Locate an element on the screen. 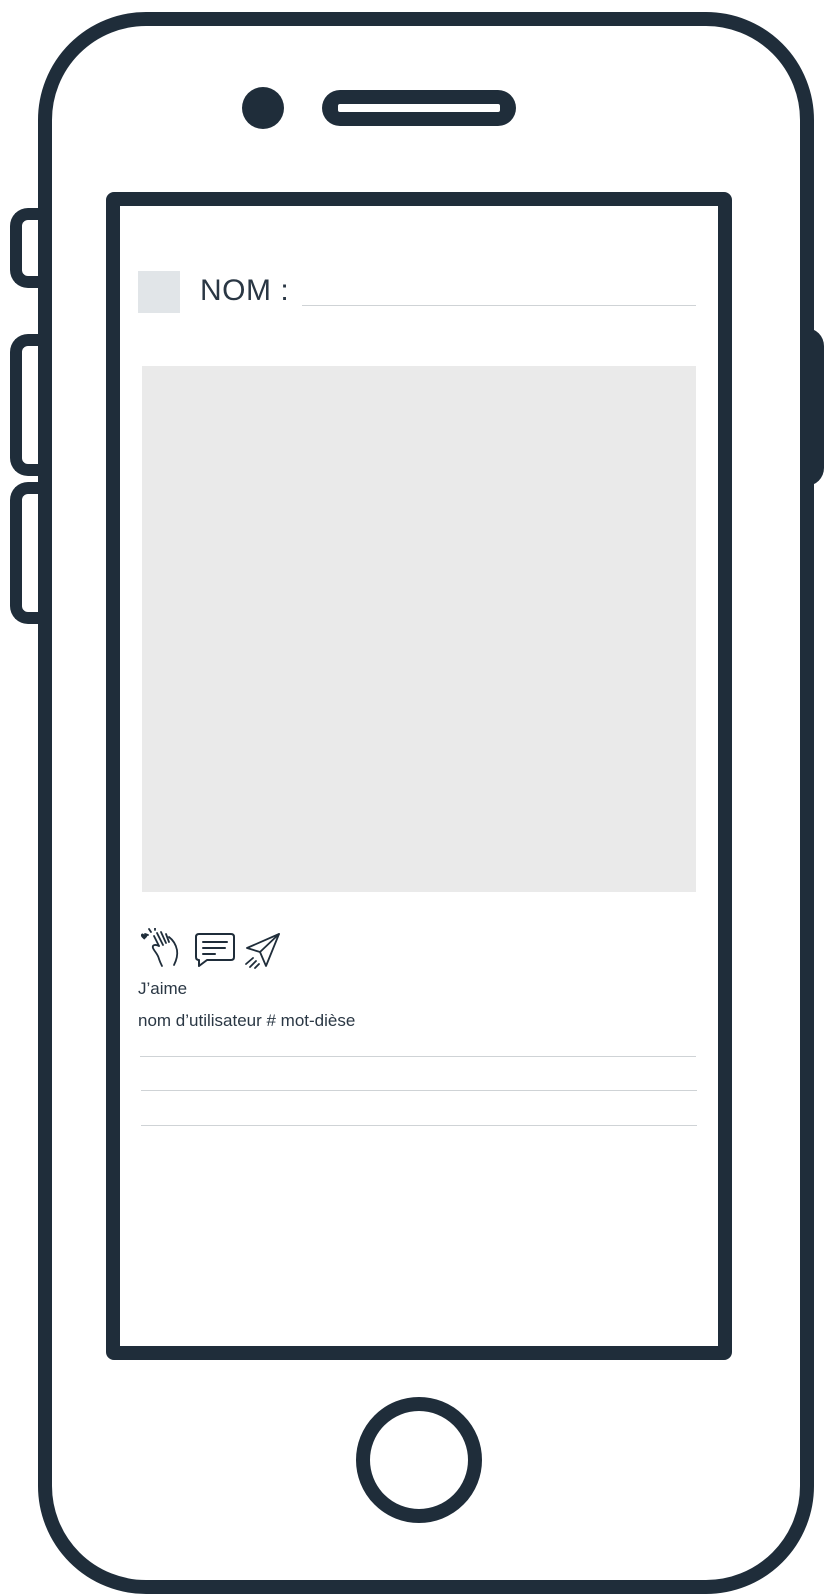  avatar is located at coordinates (159, 292).